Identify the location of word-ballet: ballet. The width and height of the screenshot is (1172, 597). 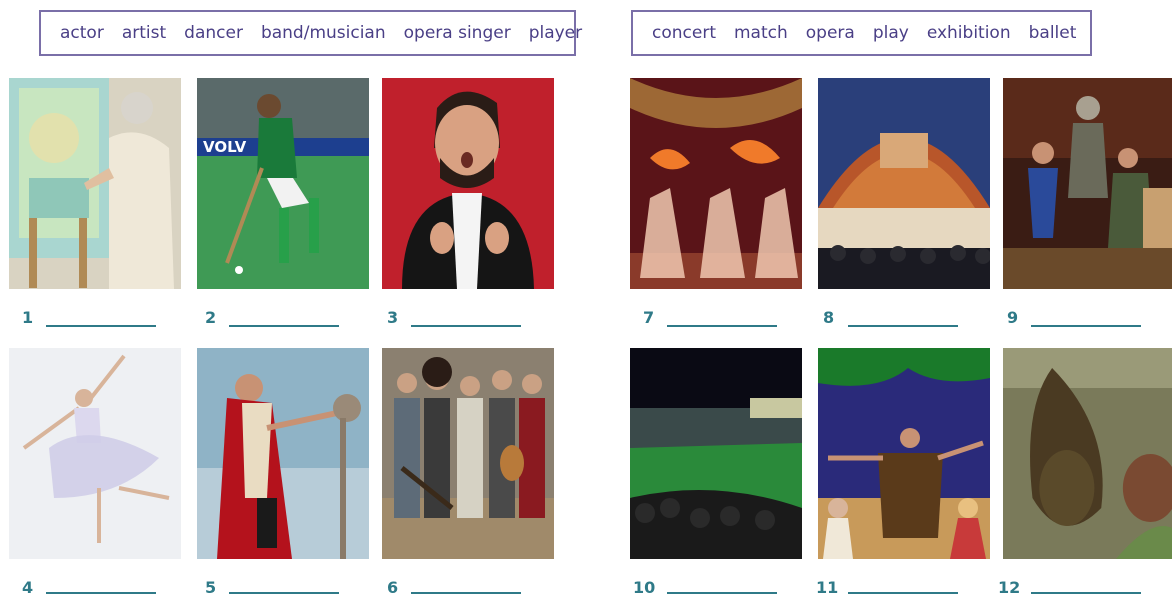
(1052, 33).